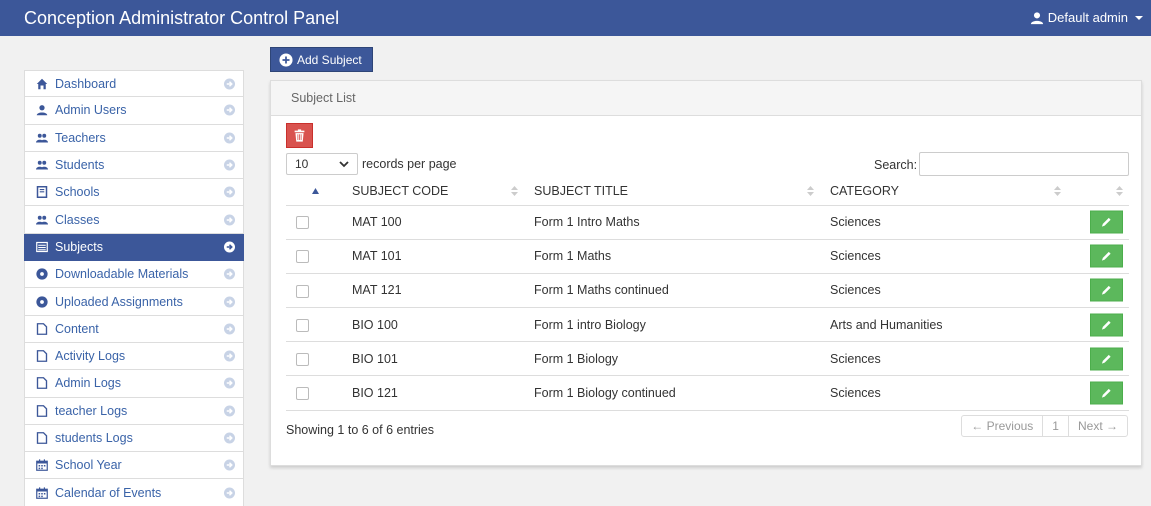 The width and height of the screenshot is (1151, 506). What do you see at coordinates (134, 329) in the screenshot?
I see `sidebar-item-content: Content` at bounding box center [134, 329].